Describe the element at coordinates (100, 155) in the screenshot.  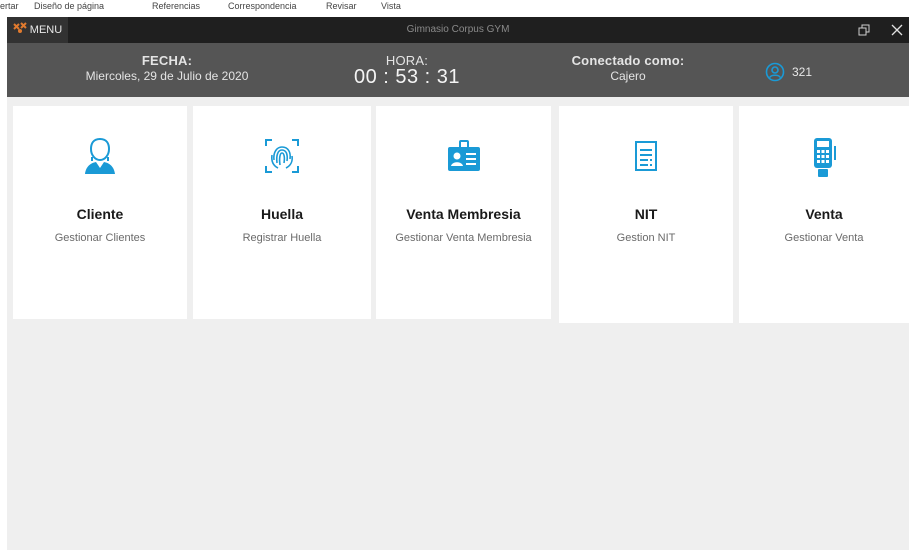
I see `user-icon` at that location.